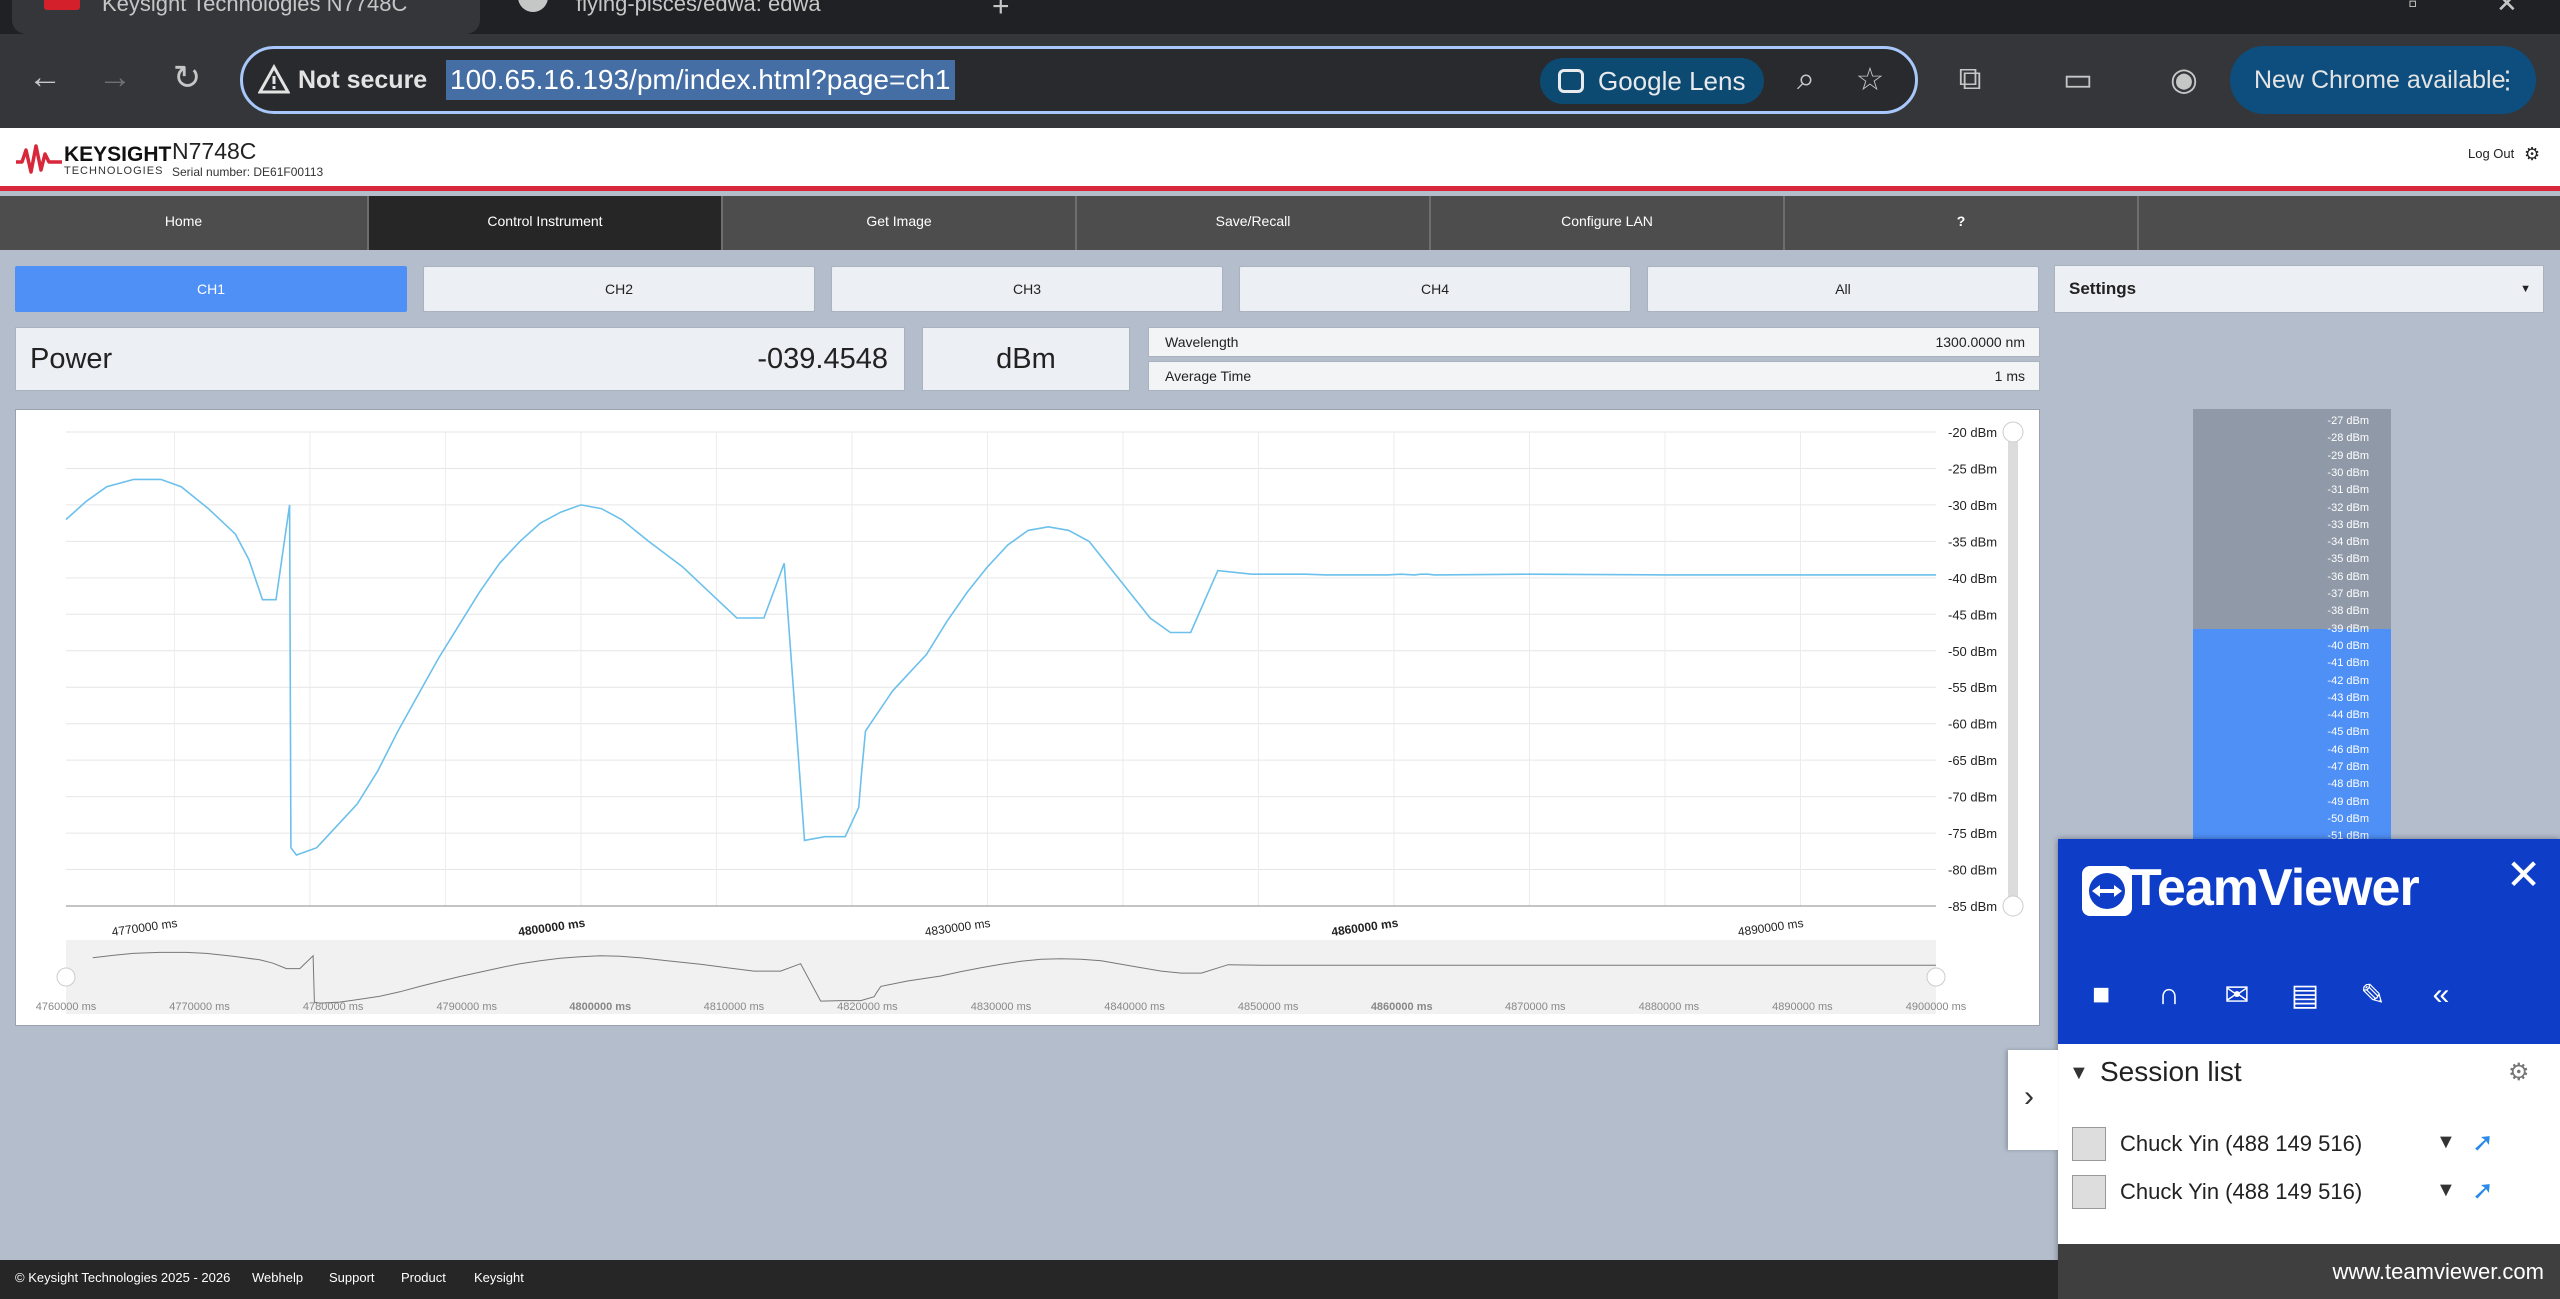 This screenshot has height=1299, width=2560. I want to click on collapse-icon: «, so click(2441, 995).